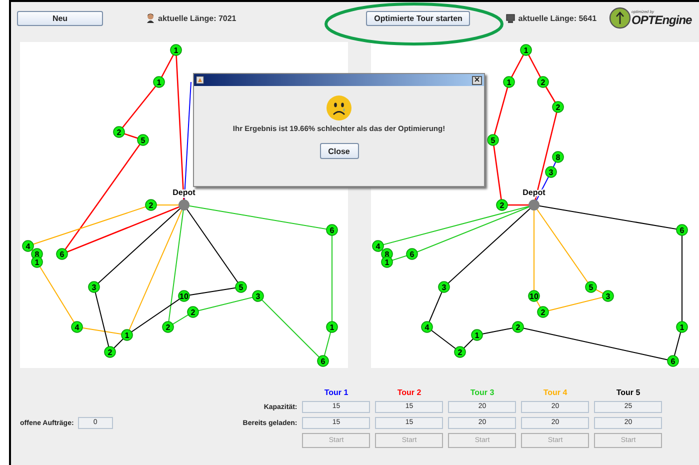  I want to click on close-button: Close, so click(339, 151).